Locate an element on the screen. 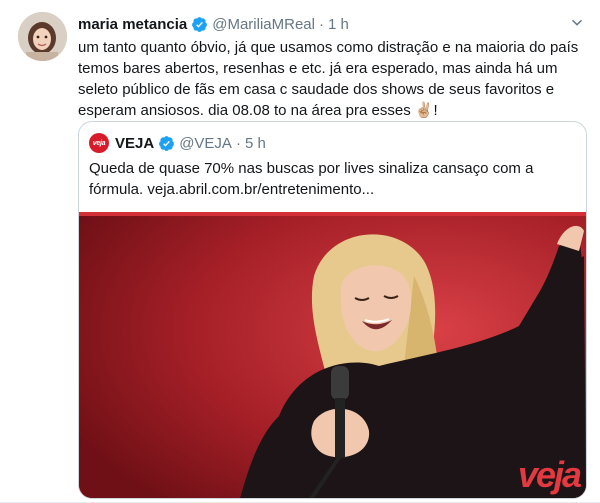 This screenshot has height=503, width=600. quote-author-handle: @VEJA is located at coordinates (205, 143).